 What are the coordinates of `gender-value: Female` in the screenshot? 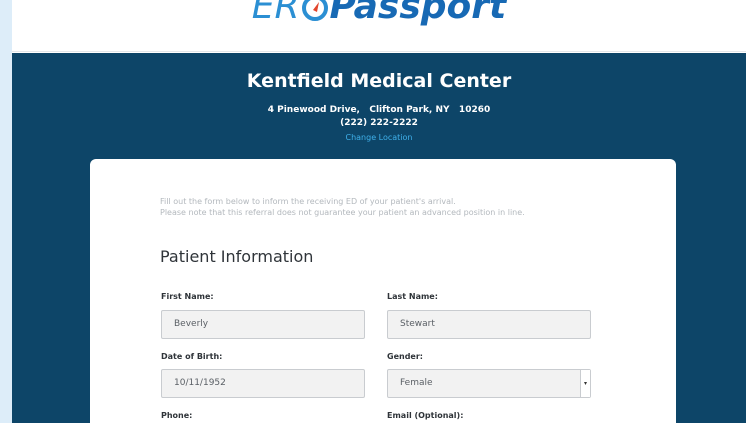 It's located at (416, 383).